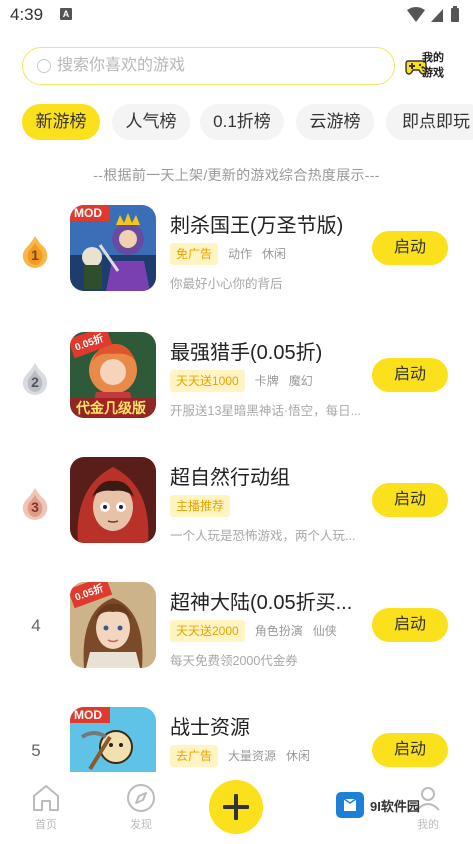 Image resolution: width=473 pixels, height=844 pixels. What do you see at coordinates (113, 625) in the screenshot?
I see `game-thumbnail: 0.05折` at bounding box center [113, 625].